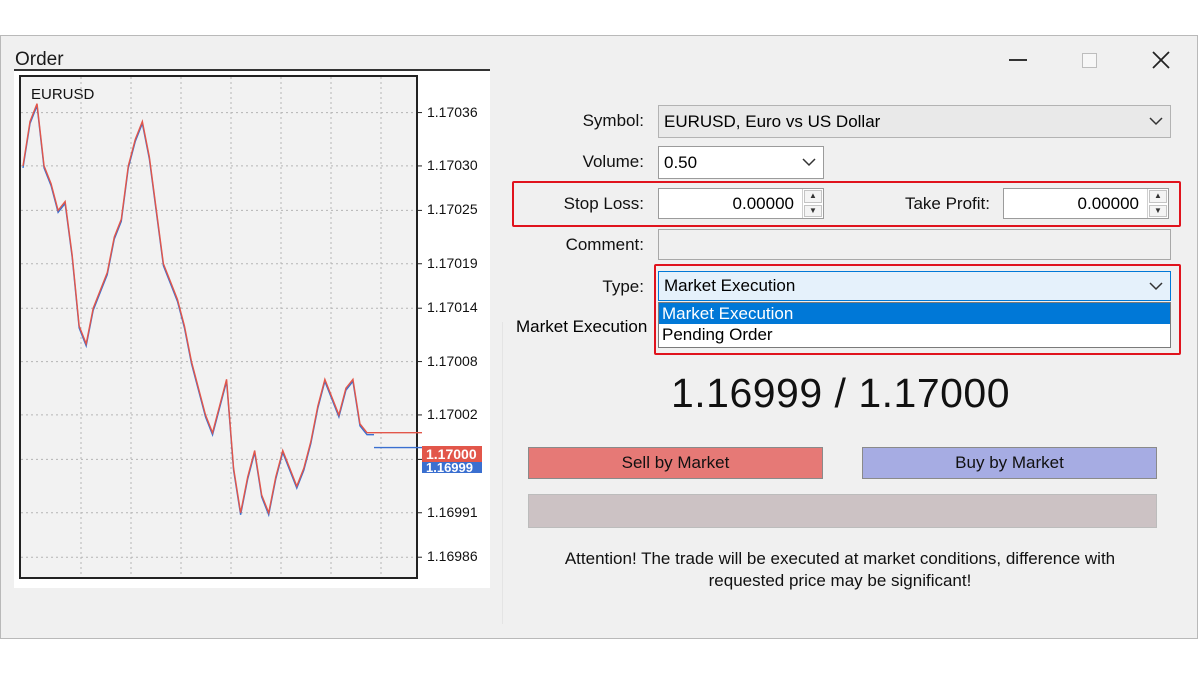  I want to click on minimize-icon, so click(1018, 60).